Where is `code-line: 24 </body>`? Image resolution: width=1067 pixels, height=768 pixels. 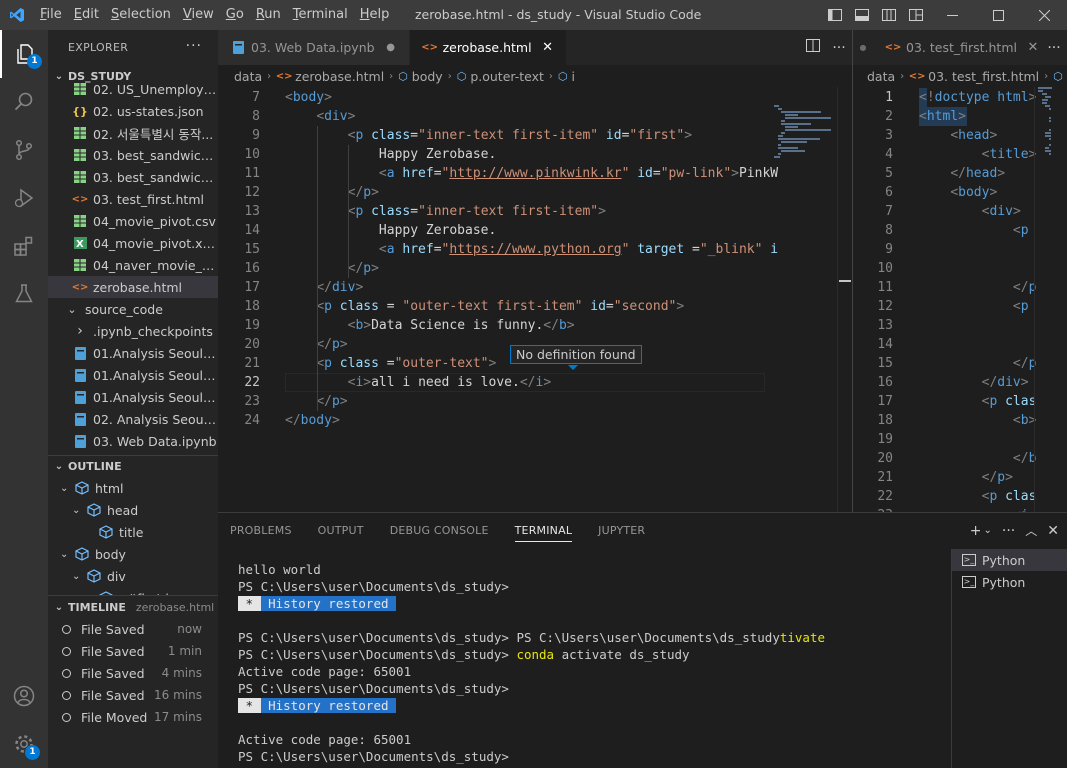
code-line: 24 </body> is located at coordinates (535, 420).